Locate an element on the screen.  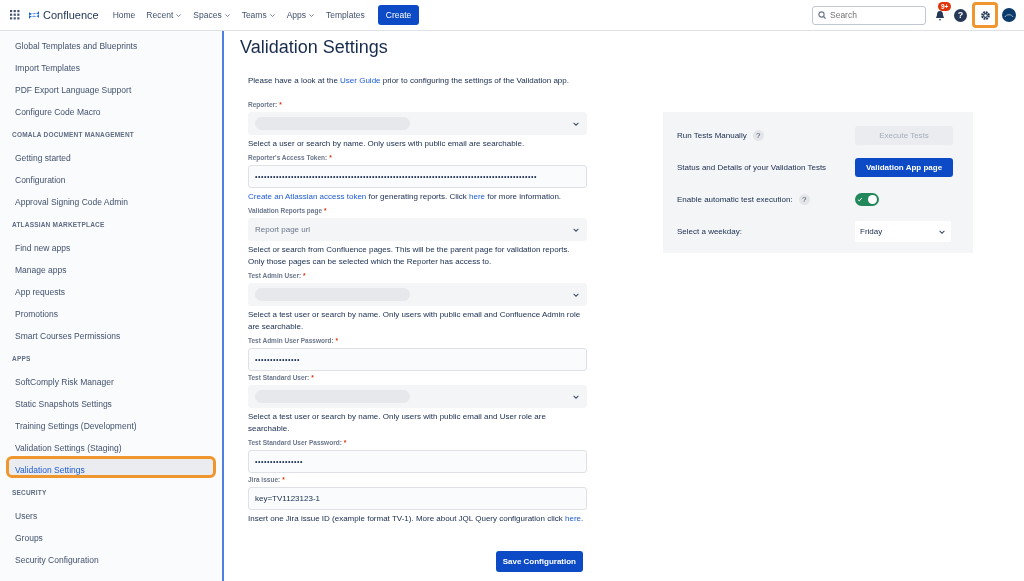
sidebar-item: SoftComply Risk Manager is located at coordinates (111, 379).